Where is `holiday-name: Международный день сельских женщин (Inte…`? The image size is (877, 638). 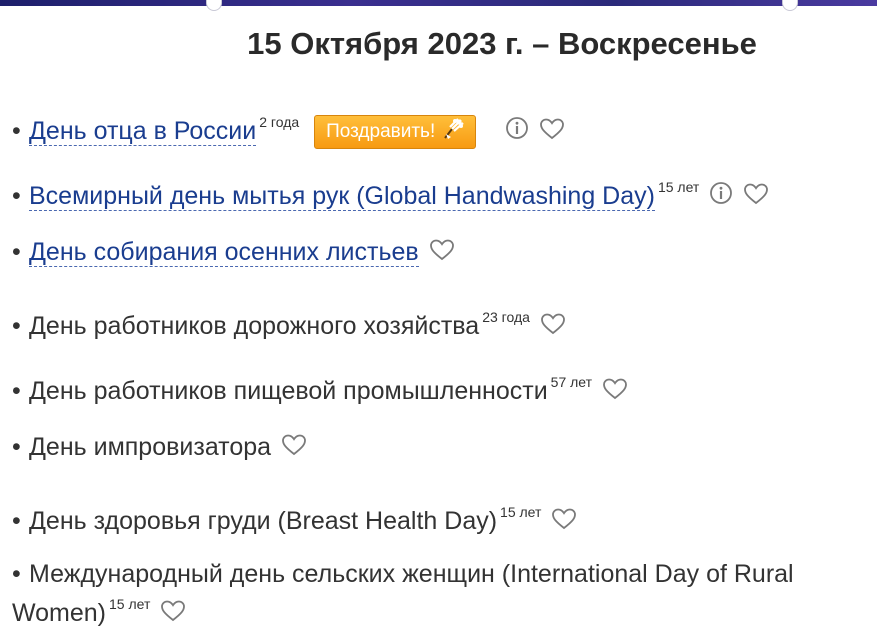
holiday-name: Международный день сельских женщин (Inte… is located at coordinates (403, 593).